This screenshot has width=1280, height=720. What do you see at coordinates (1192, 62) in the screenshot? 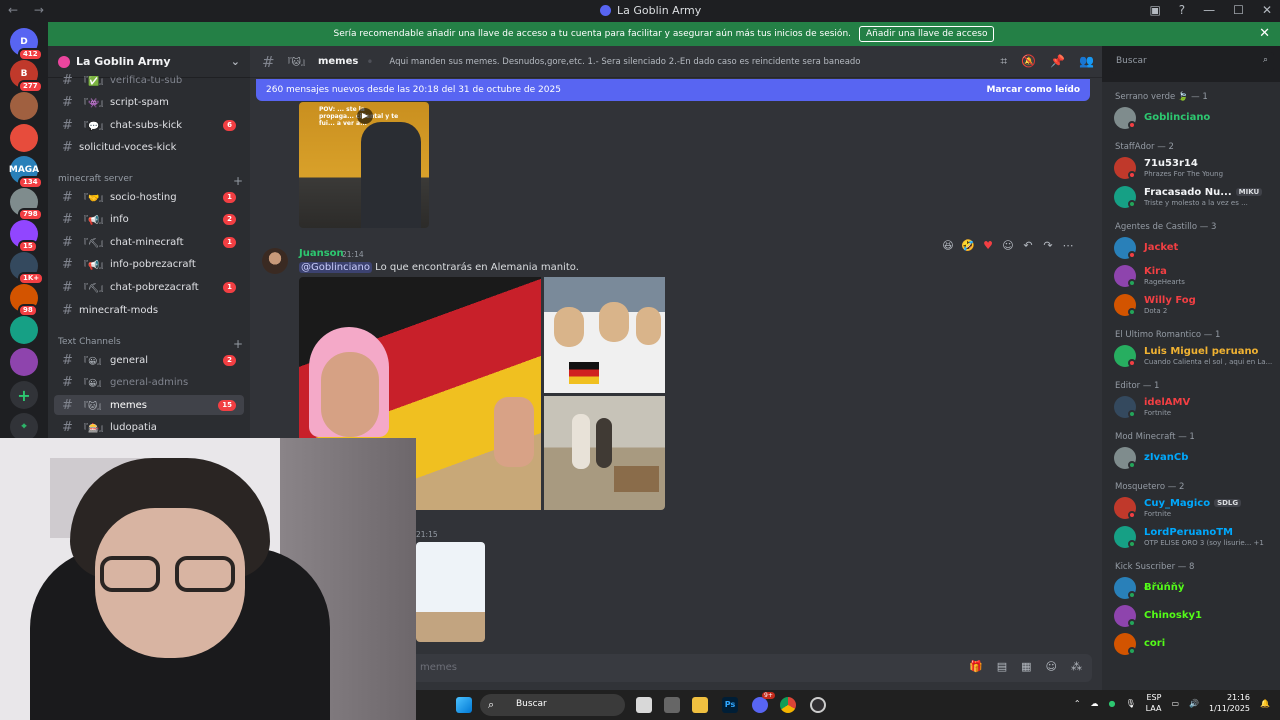
I see `search-input: Buscar ⌕` at bounding box center [1192, 62].